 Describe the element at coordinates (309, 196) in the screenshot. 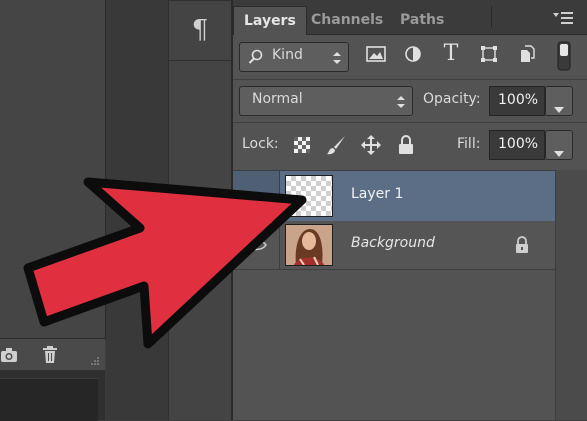

I see `layer-thumbnail` at that location.